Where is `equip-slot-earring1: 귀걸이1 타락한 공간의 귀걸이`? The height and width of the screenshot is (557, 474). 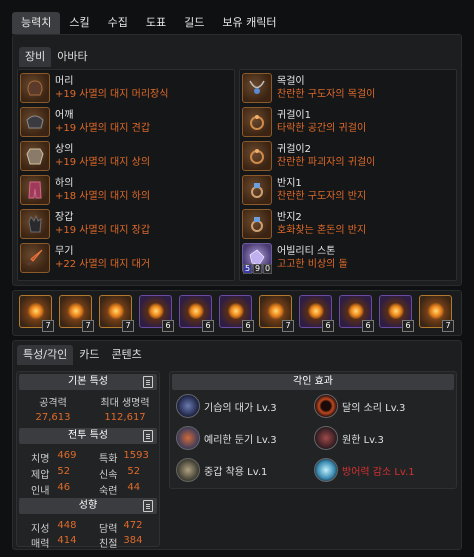 equip-slot-earring1: 귀걸이1 타락한 공간의 귀걸이 is located at coordinates (304, 122).